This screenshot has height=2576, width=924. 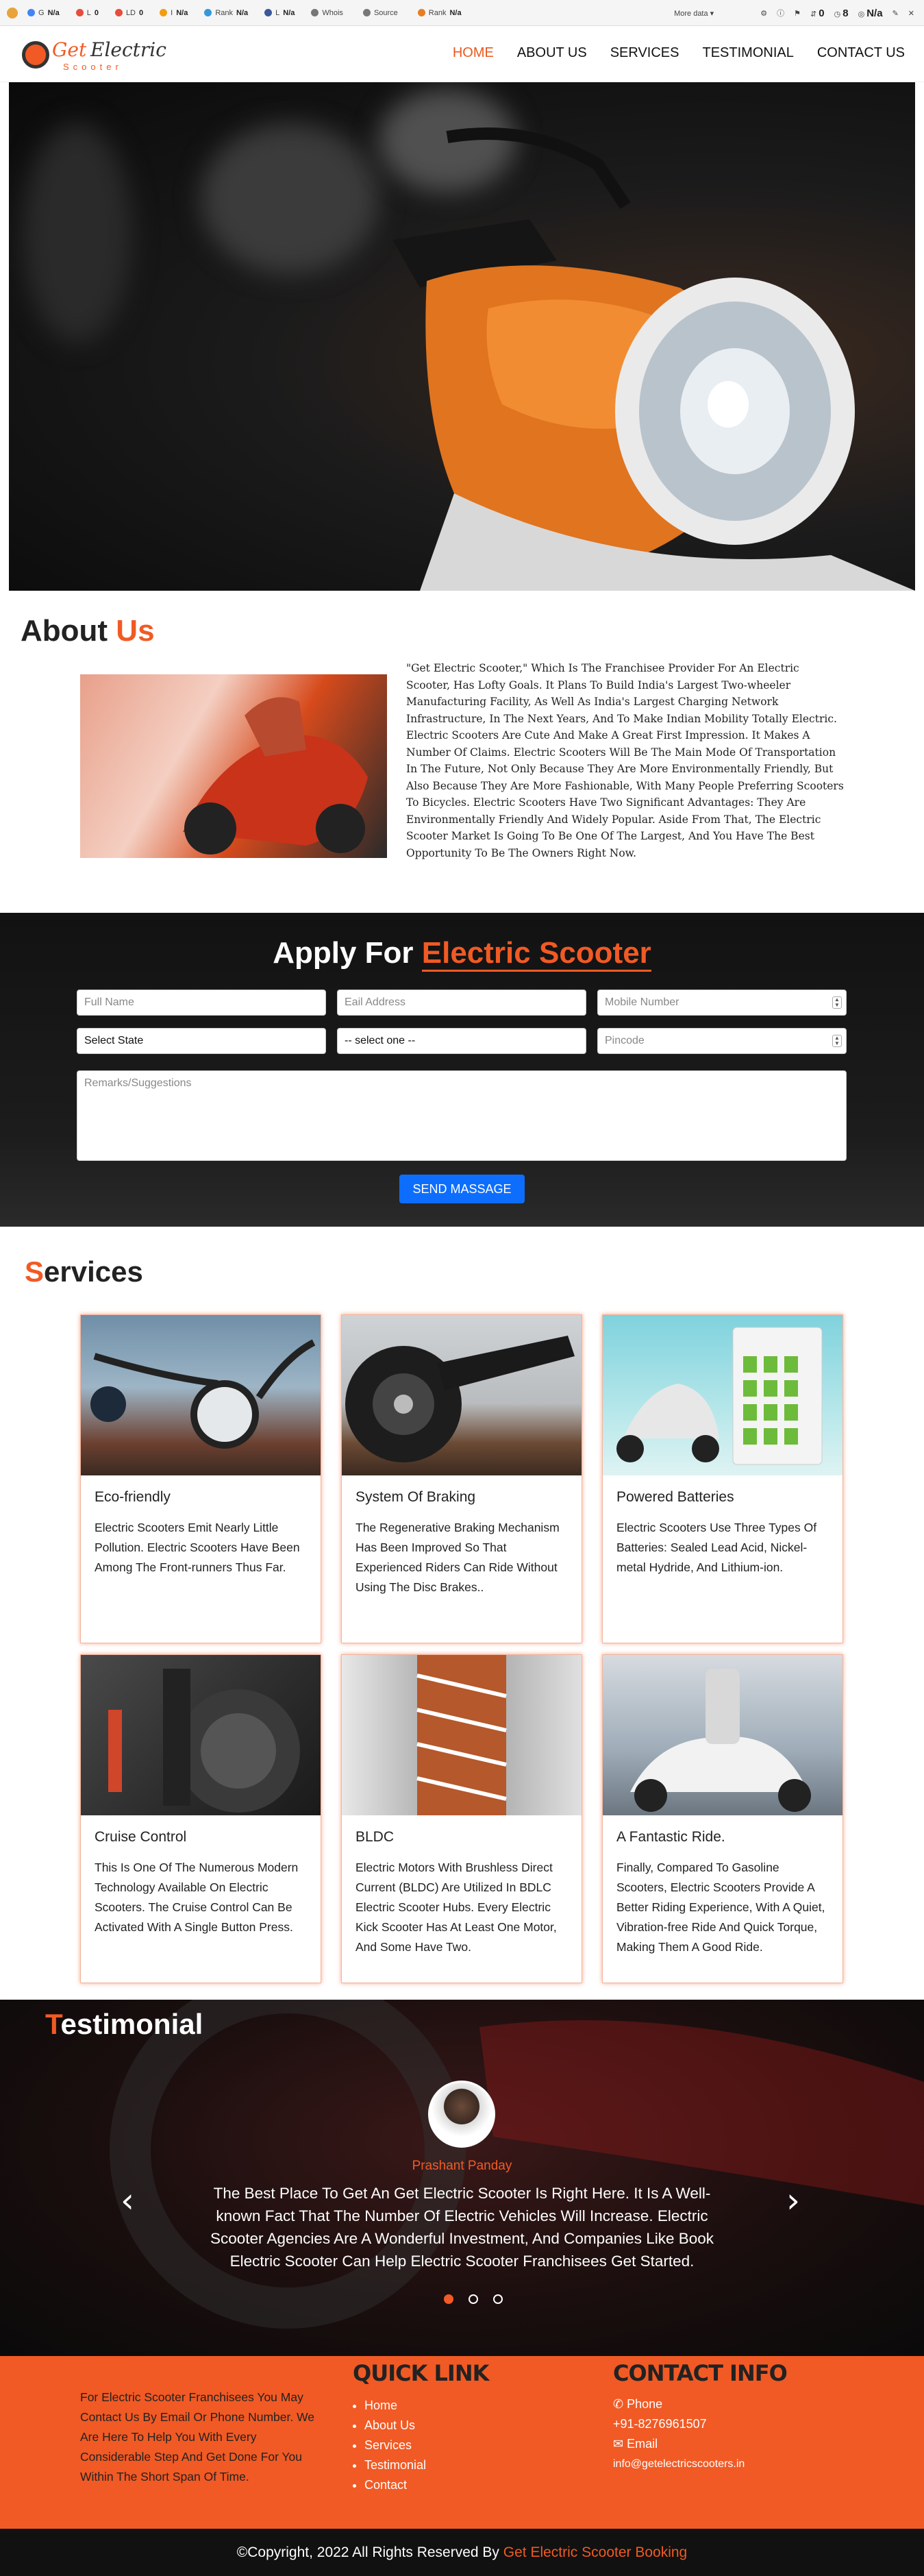 What do you see at coordinates (201, 1041) in the screenshot?
I see `state-select: Select State` at bounding box center [201, 1041].